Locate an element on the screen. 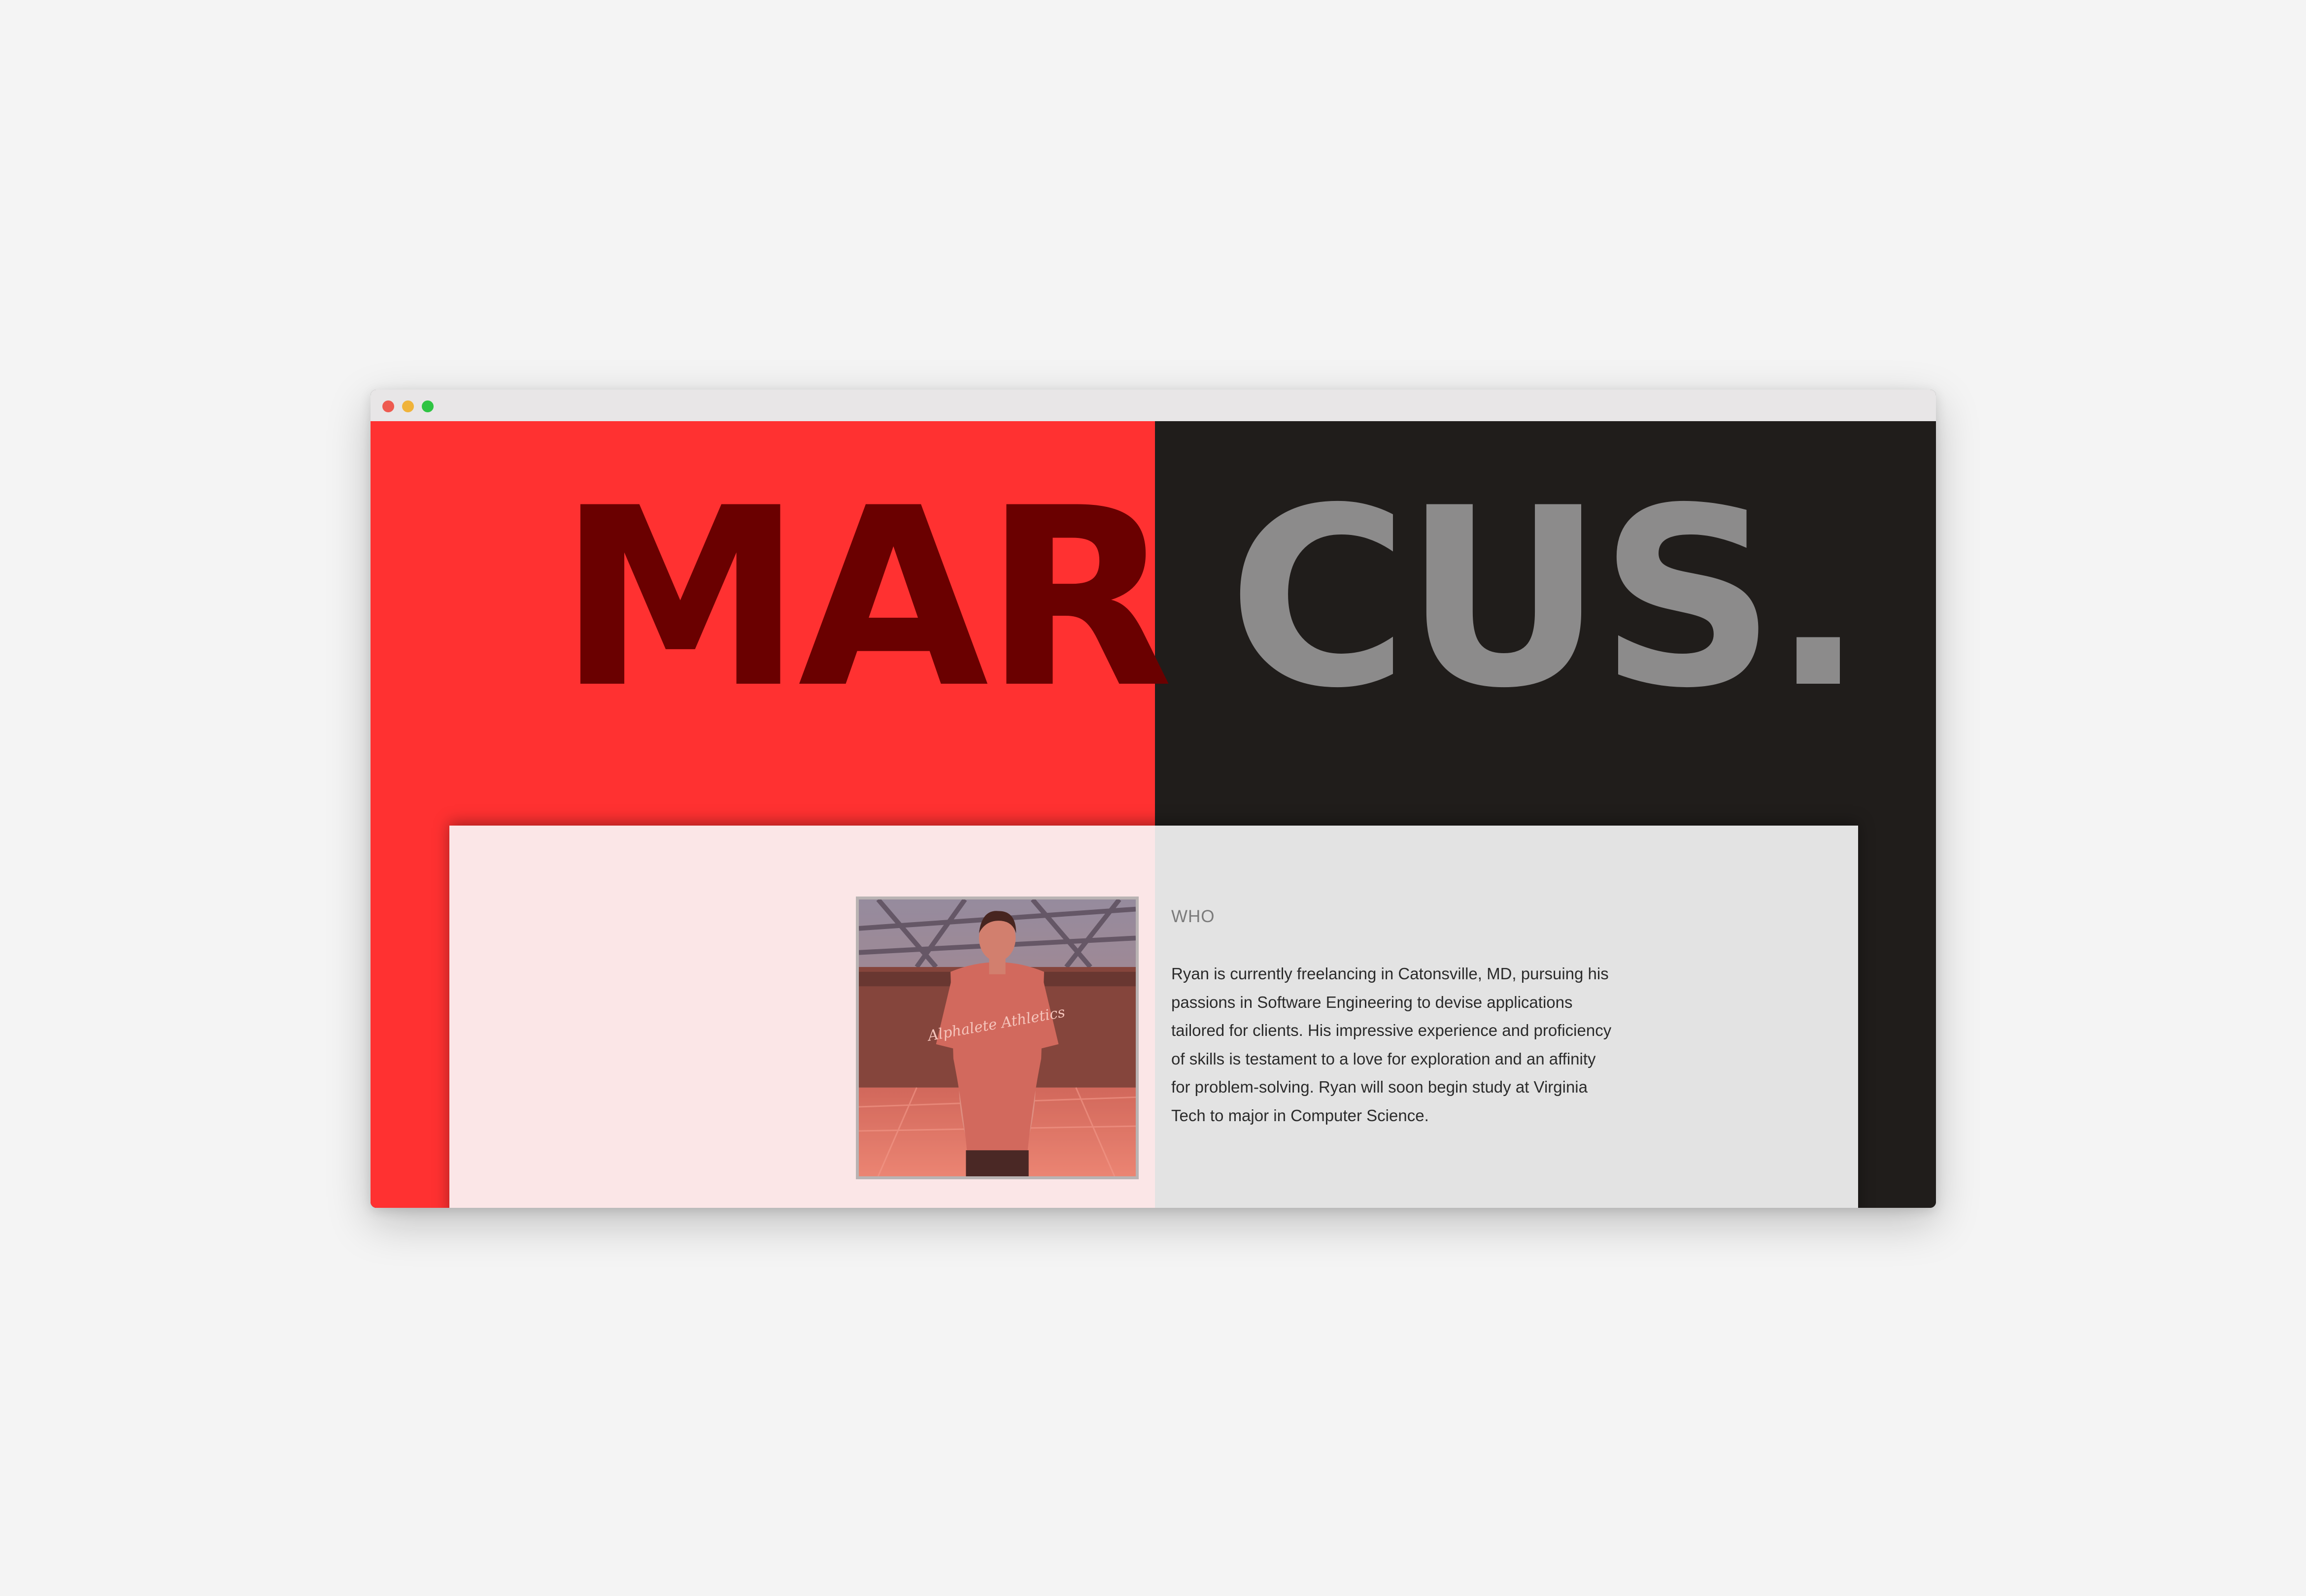 This screenshot has width=2306, height=1596. hero-title-left: MAR is located at coordinates (866, 599).